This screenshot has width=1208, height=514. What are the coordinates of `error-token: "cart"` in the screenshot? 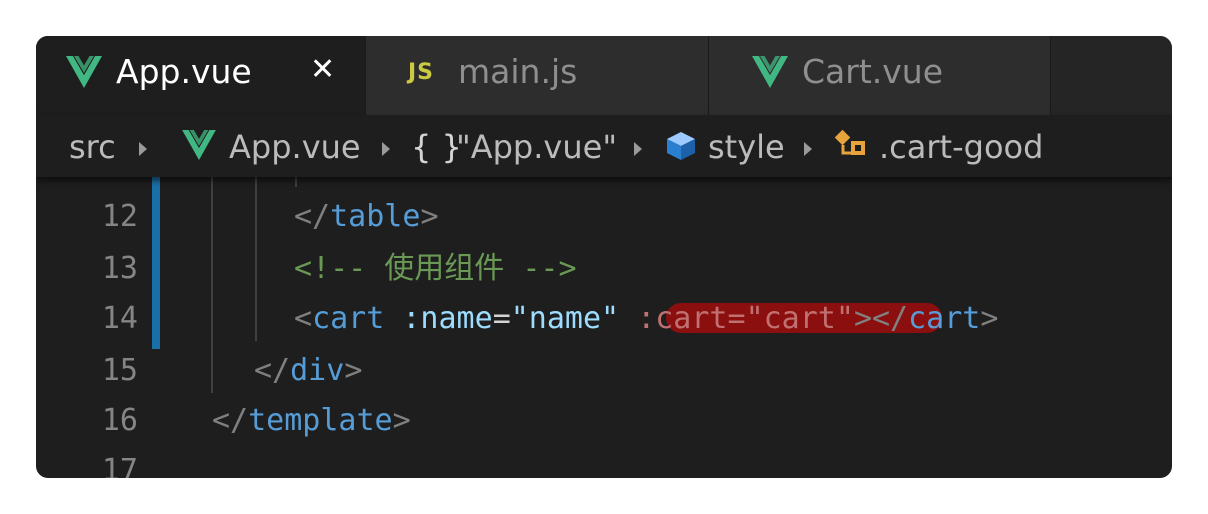 It's located at (799, 318).